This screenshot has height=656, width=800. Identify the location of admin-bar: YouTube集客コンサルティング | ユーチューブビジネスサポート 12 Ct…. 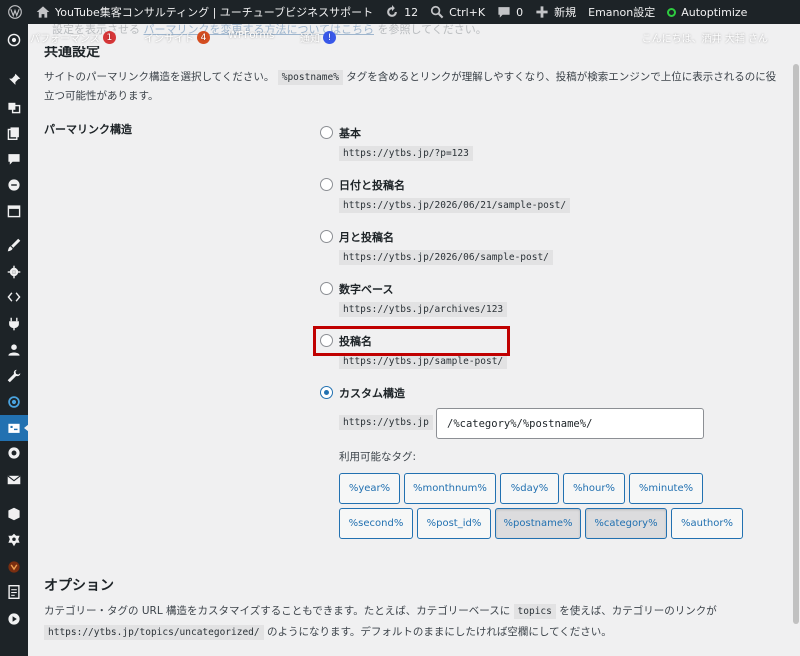
(400, 12).